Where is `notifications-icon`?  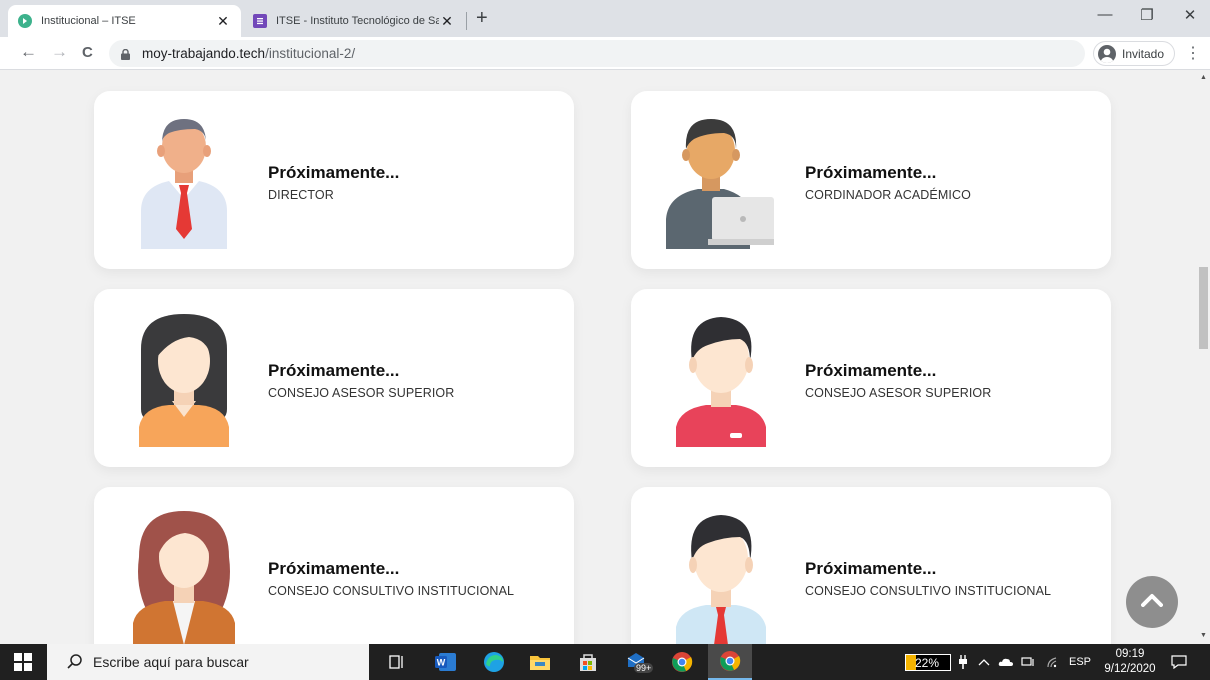
notifications-icon is located at coordinates (1179, 662).